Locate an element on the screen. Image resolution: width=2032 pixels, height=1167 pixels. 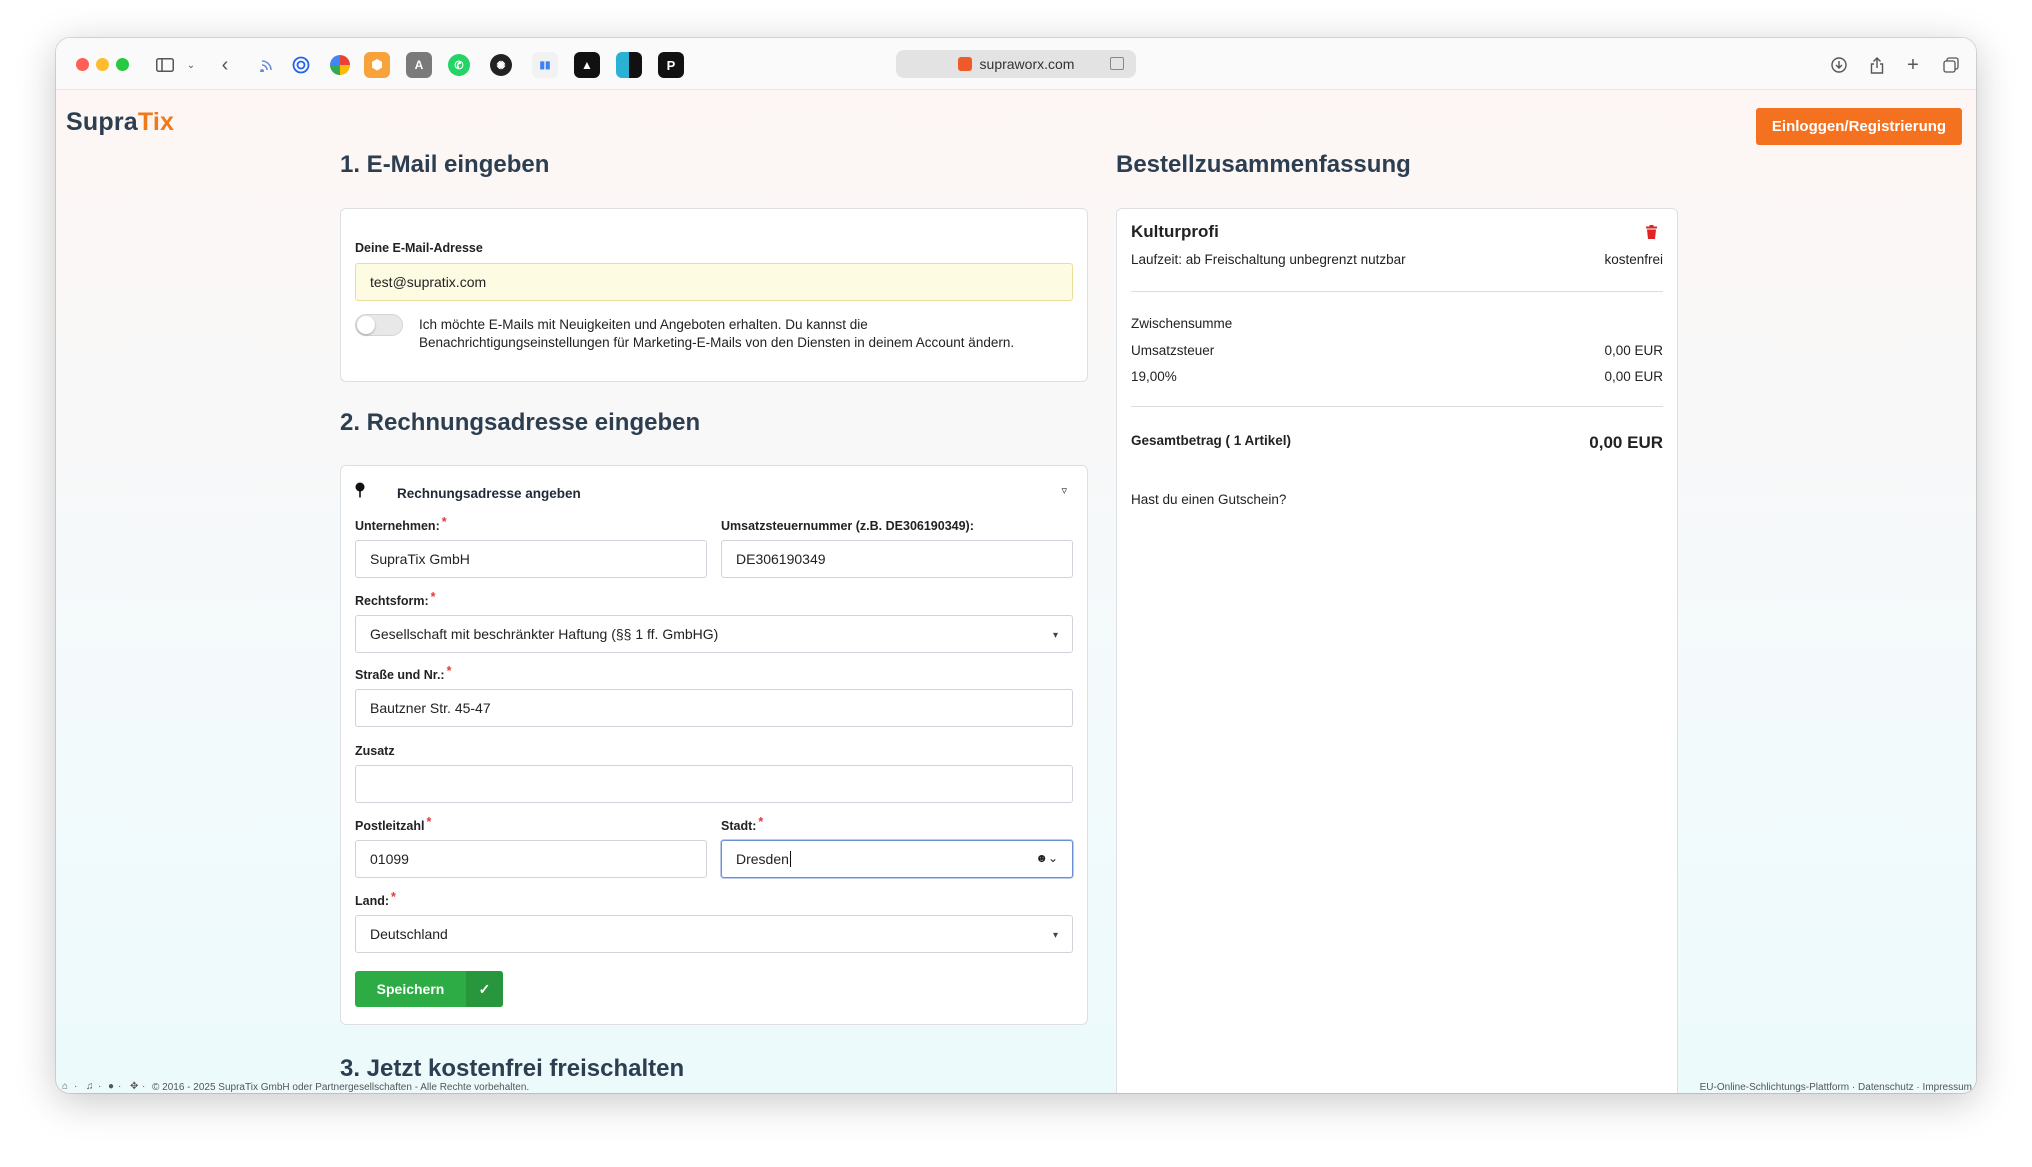
footer-link-privacy: Datenschutz is located at coordinates (1886, 1087).